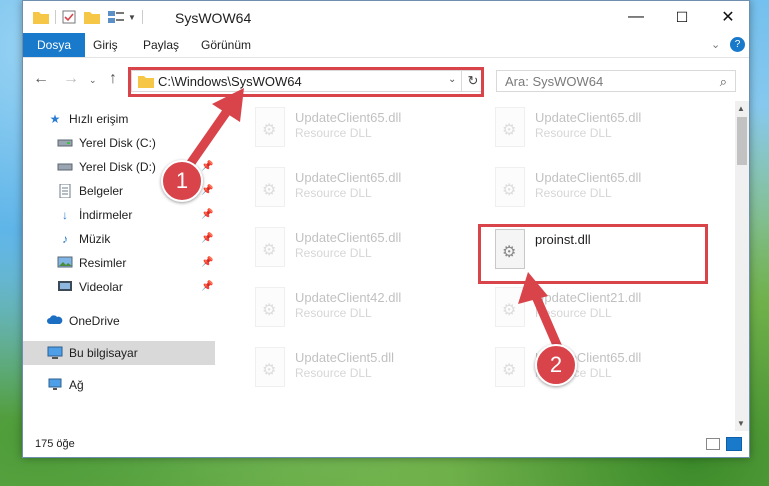  What do you see at coordinates (541, 314) in the screenshot?
I see `arrow-2-icon` at bounding box center [541, 314].